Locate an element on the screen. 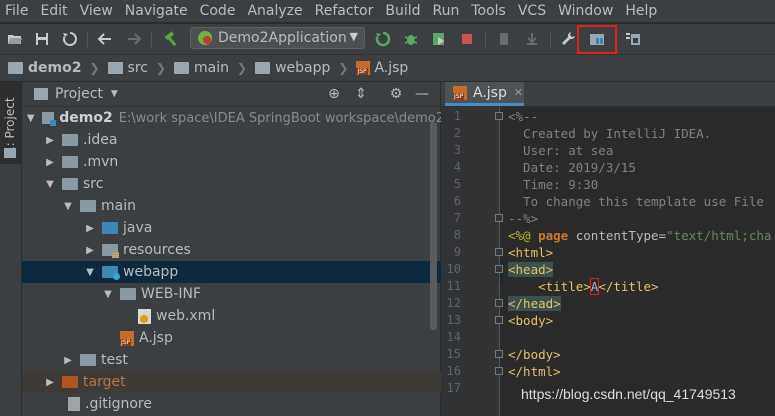 This screenshot has height=416, width=775. line-number: 6 is located at coordinates (457, 201).